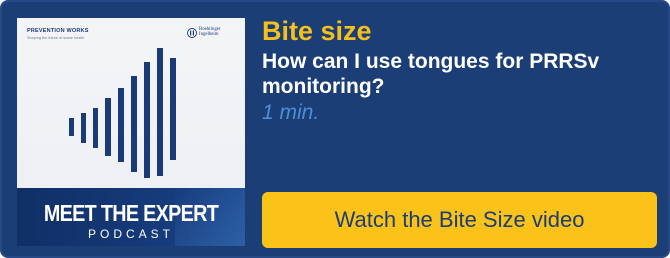 This screenshot has height=258, width=670. I want to click on cover-title-band: MEET THE EXPERT PODCAST, so click(131, 217).